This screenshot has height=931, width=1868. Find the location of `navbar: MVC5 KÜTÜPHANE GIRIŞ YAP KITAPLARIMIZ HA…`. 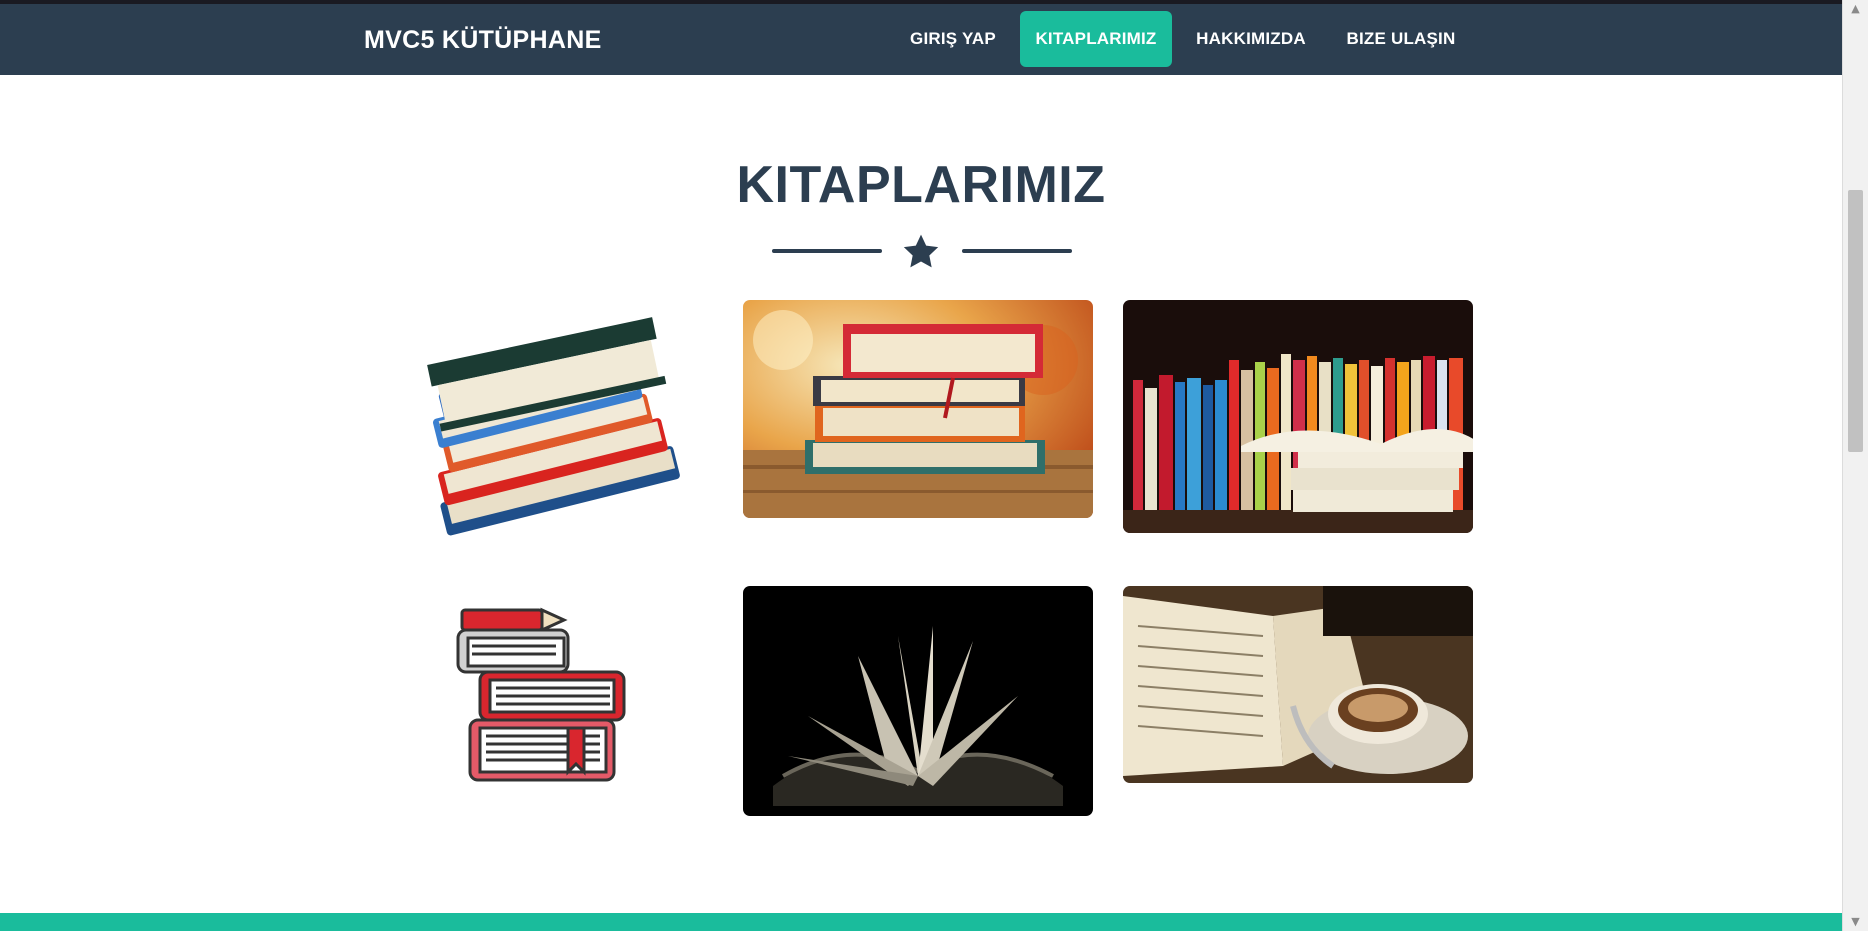

navbar: MVC5 KÜTÜPHANE GIRIŞ YAP KITAPLARIMIZ HA… is located at coordinates (921, 39).